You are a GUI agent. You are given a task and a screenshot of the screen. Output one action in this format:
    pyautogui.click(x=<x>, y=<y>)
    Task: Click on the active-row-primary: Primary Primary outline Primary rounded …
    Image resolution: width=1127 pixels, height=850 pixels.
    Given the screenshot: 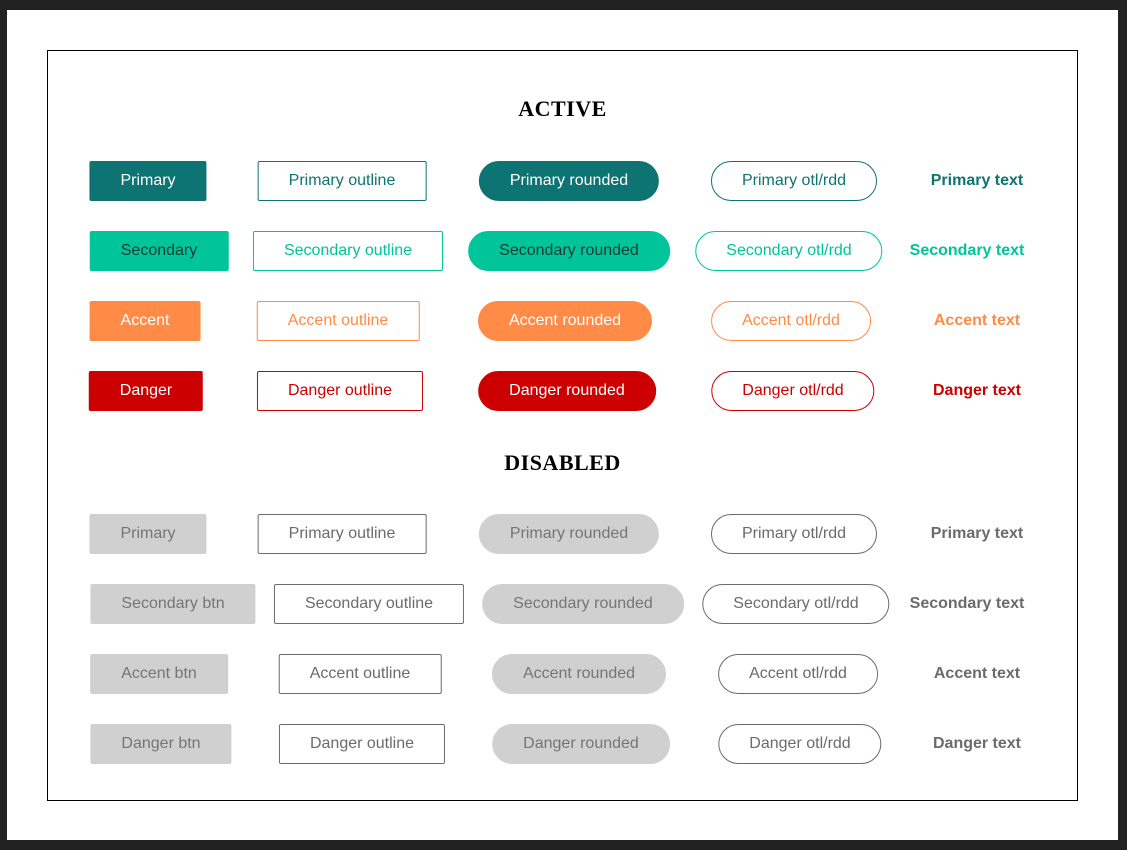 What is the action you would take?
    pyautogui.click(x=562, y=181)
    